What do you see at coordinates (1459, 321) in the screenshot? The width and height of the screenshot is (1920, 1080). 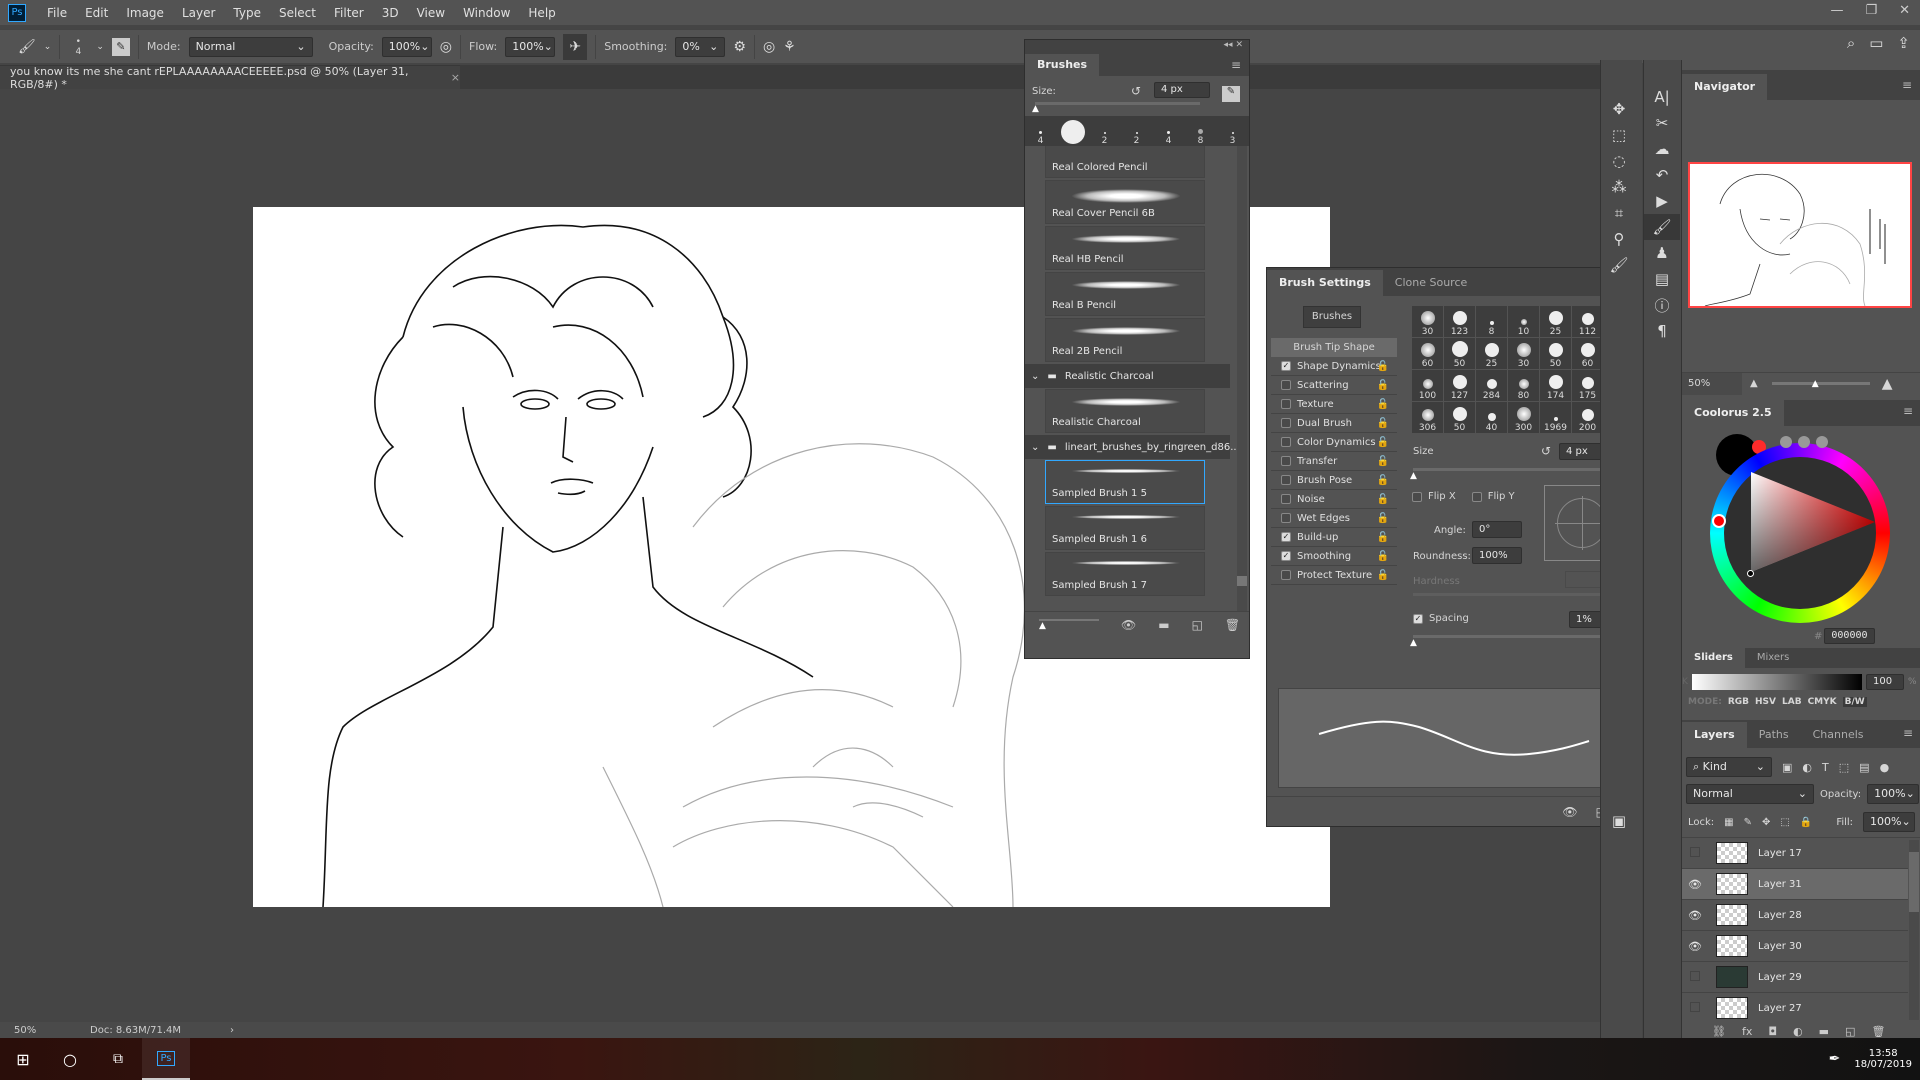 I see `brush-tip: 123` at bounding box center [1459, 321].